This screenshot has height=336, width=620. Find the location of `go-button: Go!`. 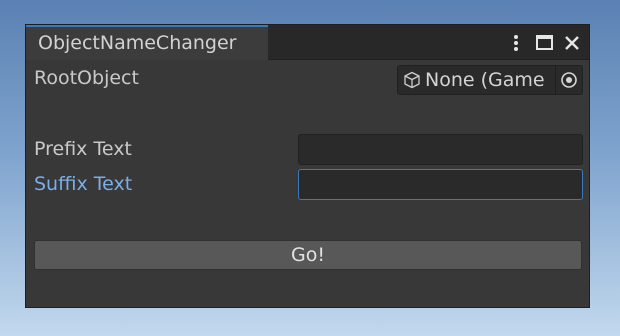

go-button: Go! is located at coordinates (308, 255).